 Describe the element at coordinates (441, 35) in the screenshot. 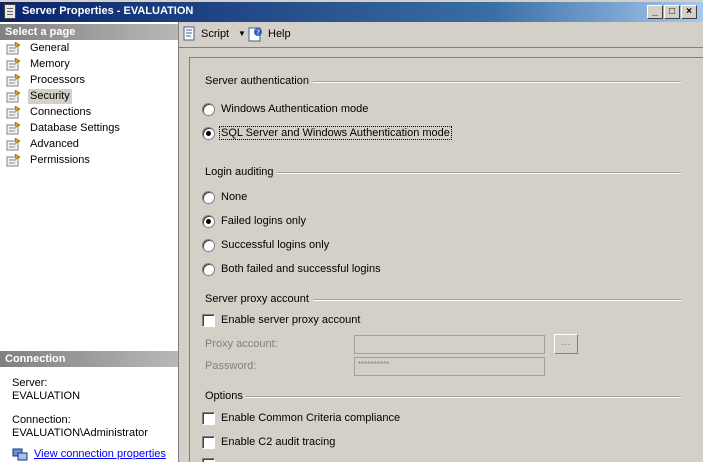

I see `toolbar: Script ▼ ? Help` at that location.